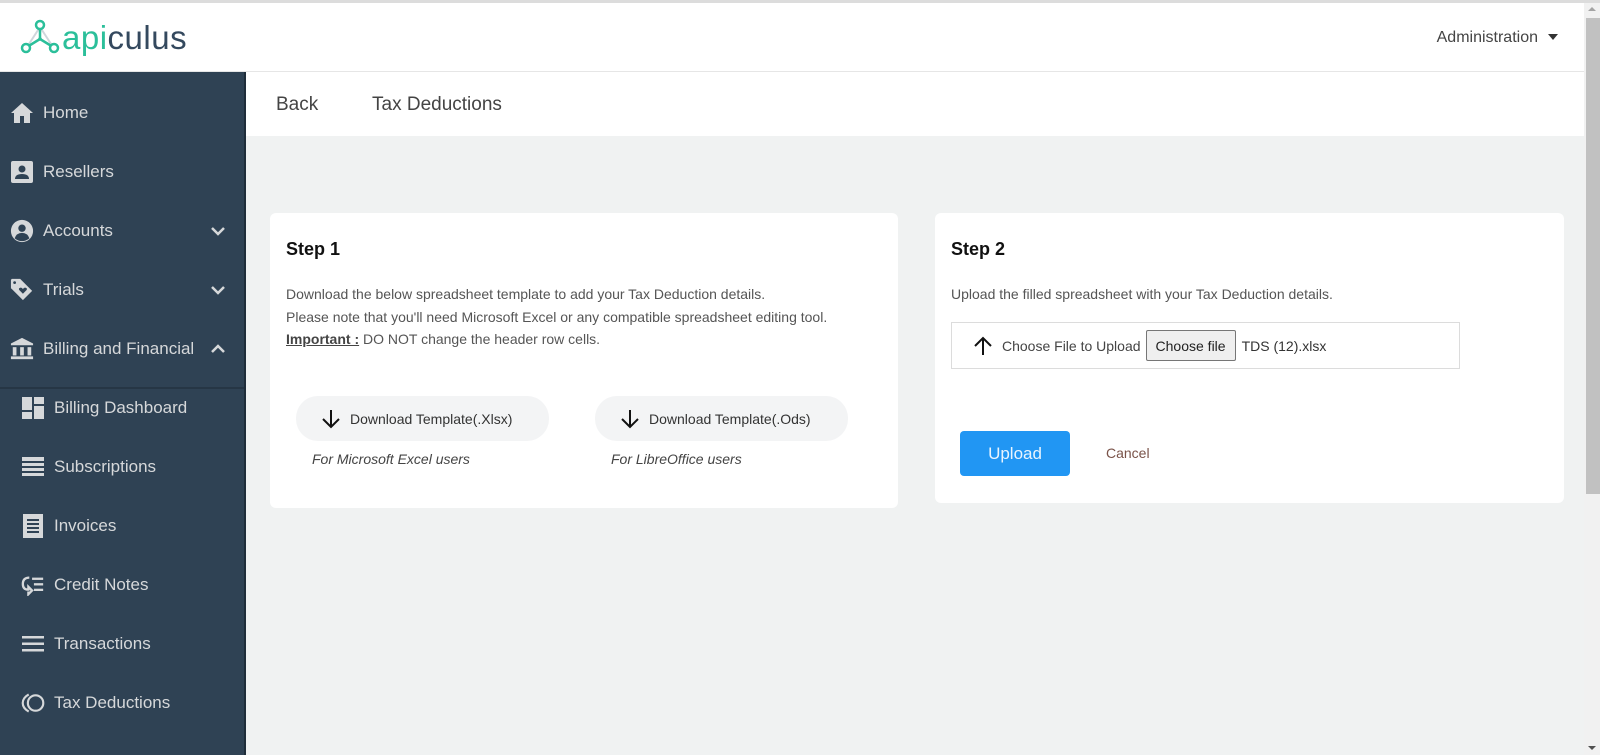 Image resolution: width=1600 pixels, height=755 pixels. I want to click on ods-note: For LibreOffice users, so click(676, 459).